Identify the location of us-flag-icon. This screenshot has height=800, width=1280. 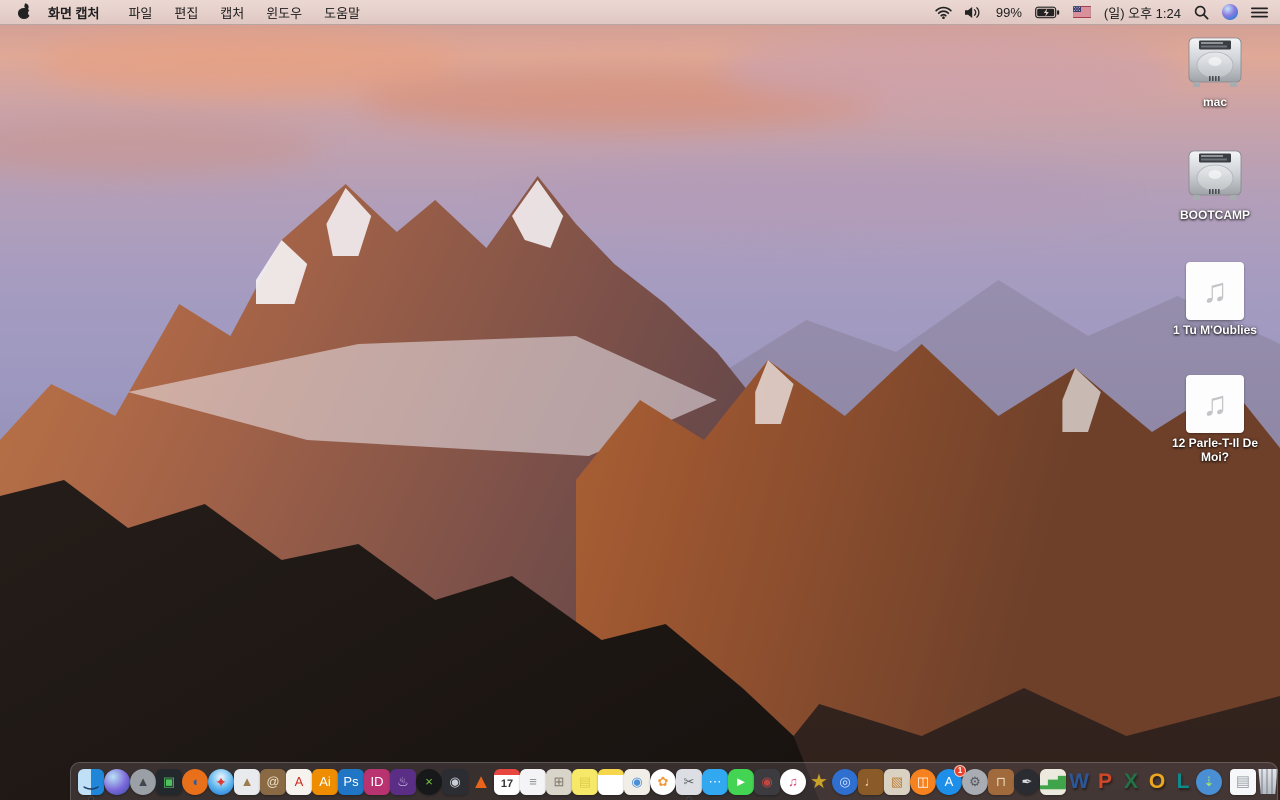
(1081, 12).